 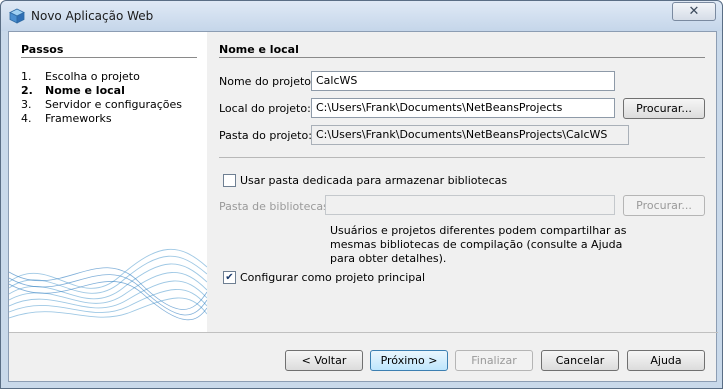 I want to click on footer-divider, so click(x=363, y=332).